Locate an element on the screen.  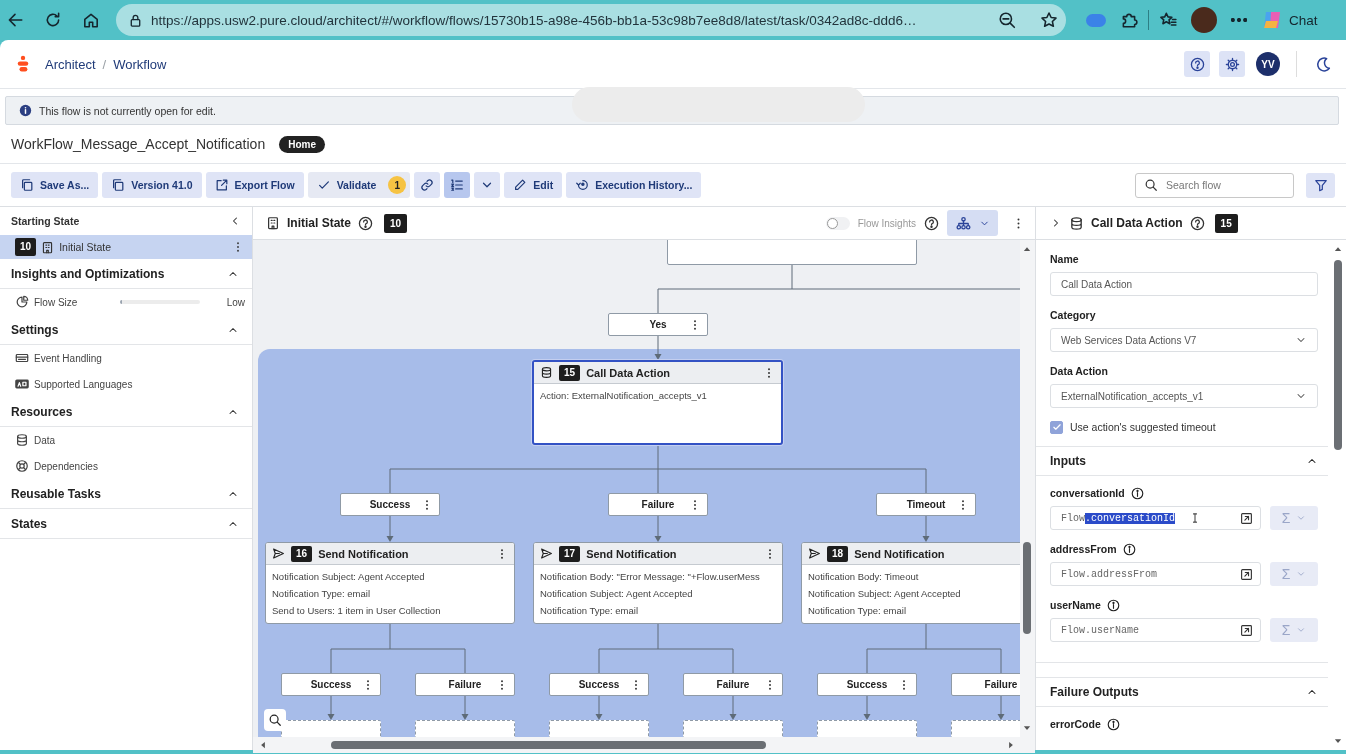
path-node: Timeout is located at coordinates (926, 504).